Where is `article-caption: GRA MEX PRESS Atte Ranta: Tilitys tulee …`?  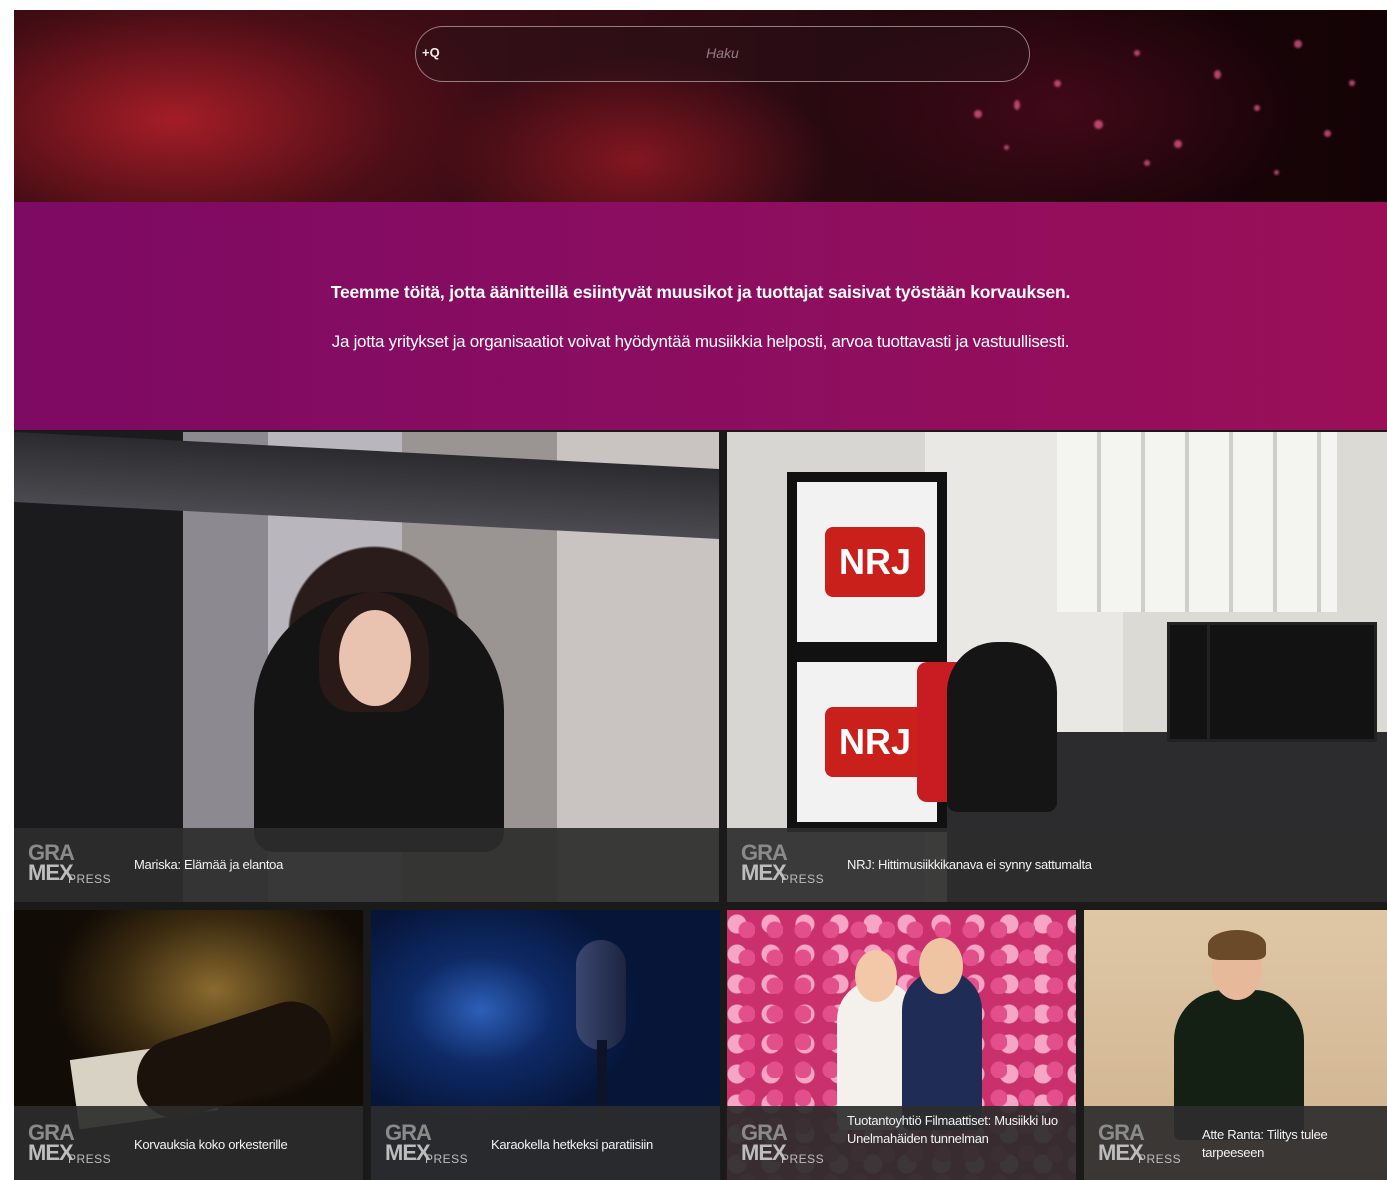 article-caption: GRA MEX PRESS Atte Ranta: Tilitys tulee … is located at coordinates (1235, 1143).